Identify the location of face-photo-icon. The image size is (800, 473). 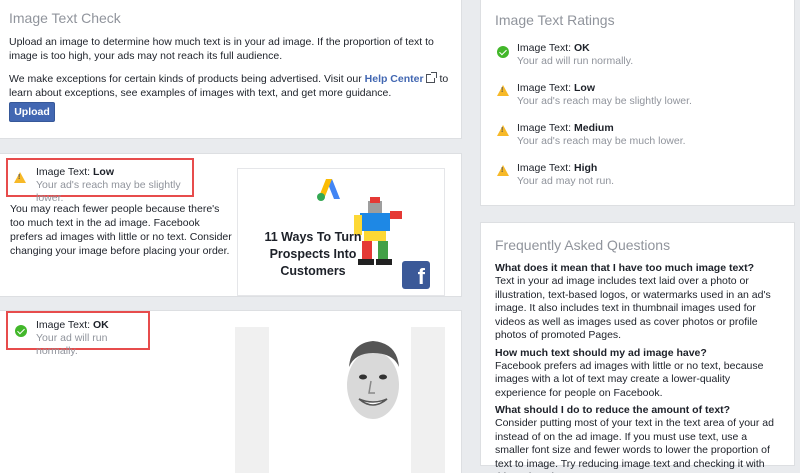
(373, 380).